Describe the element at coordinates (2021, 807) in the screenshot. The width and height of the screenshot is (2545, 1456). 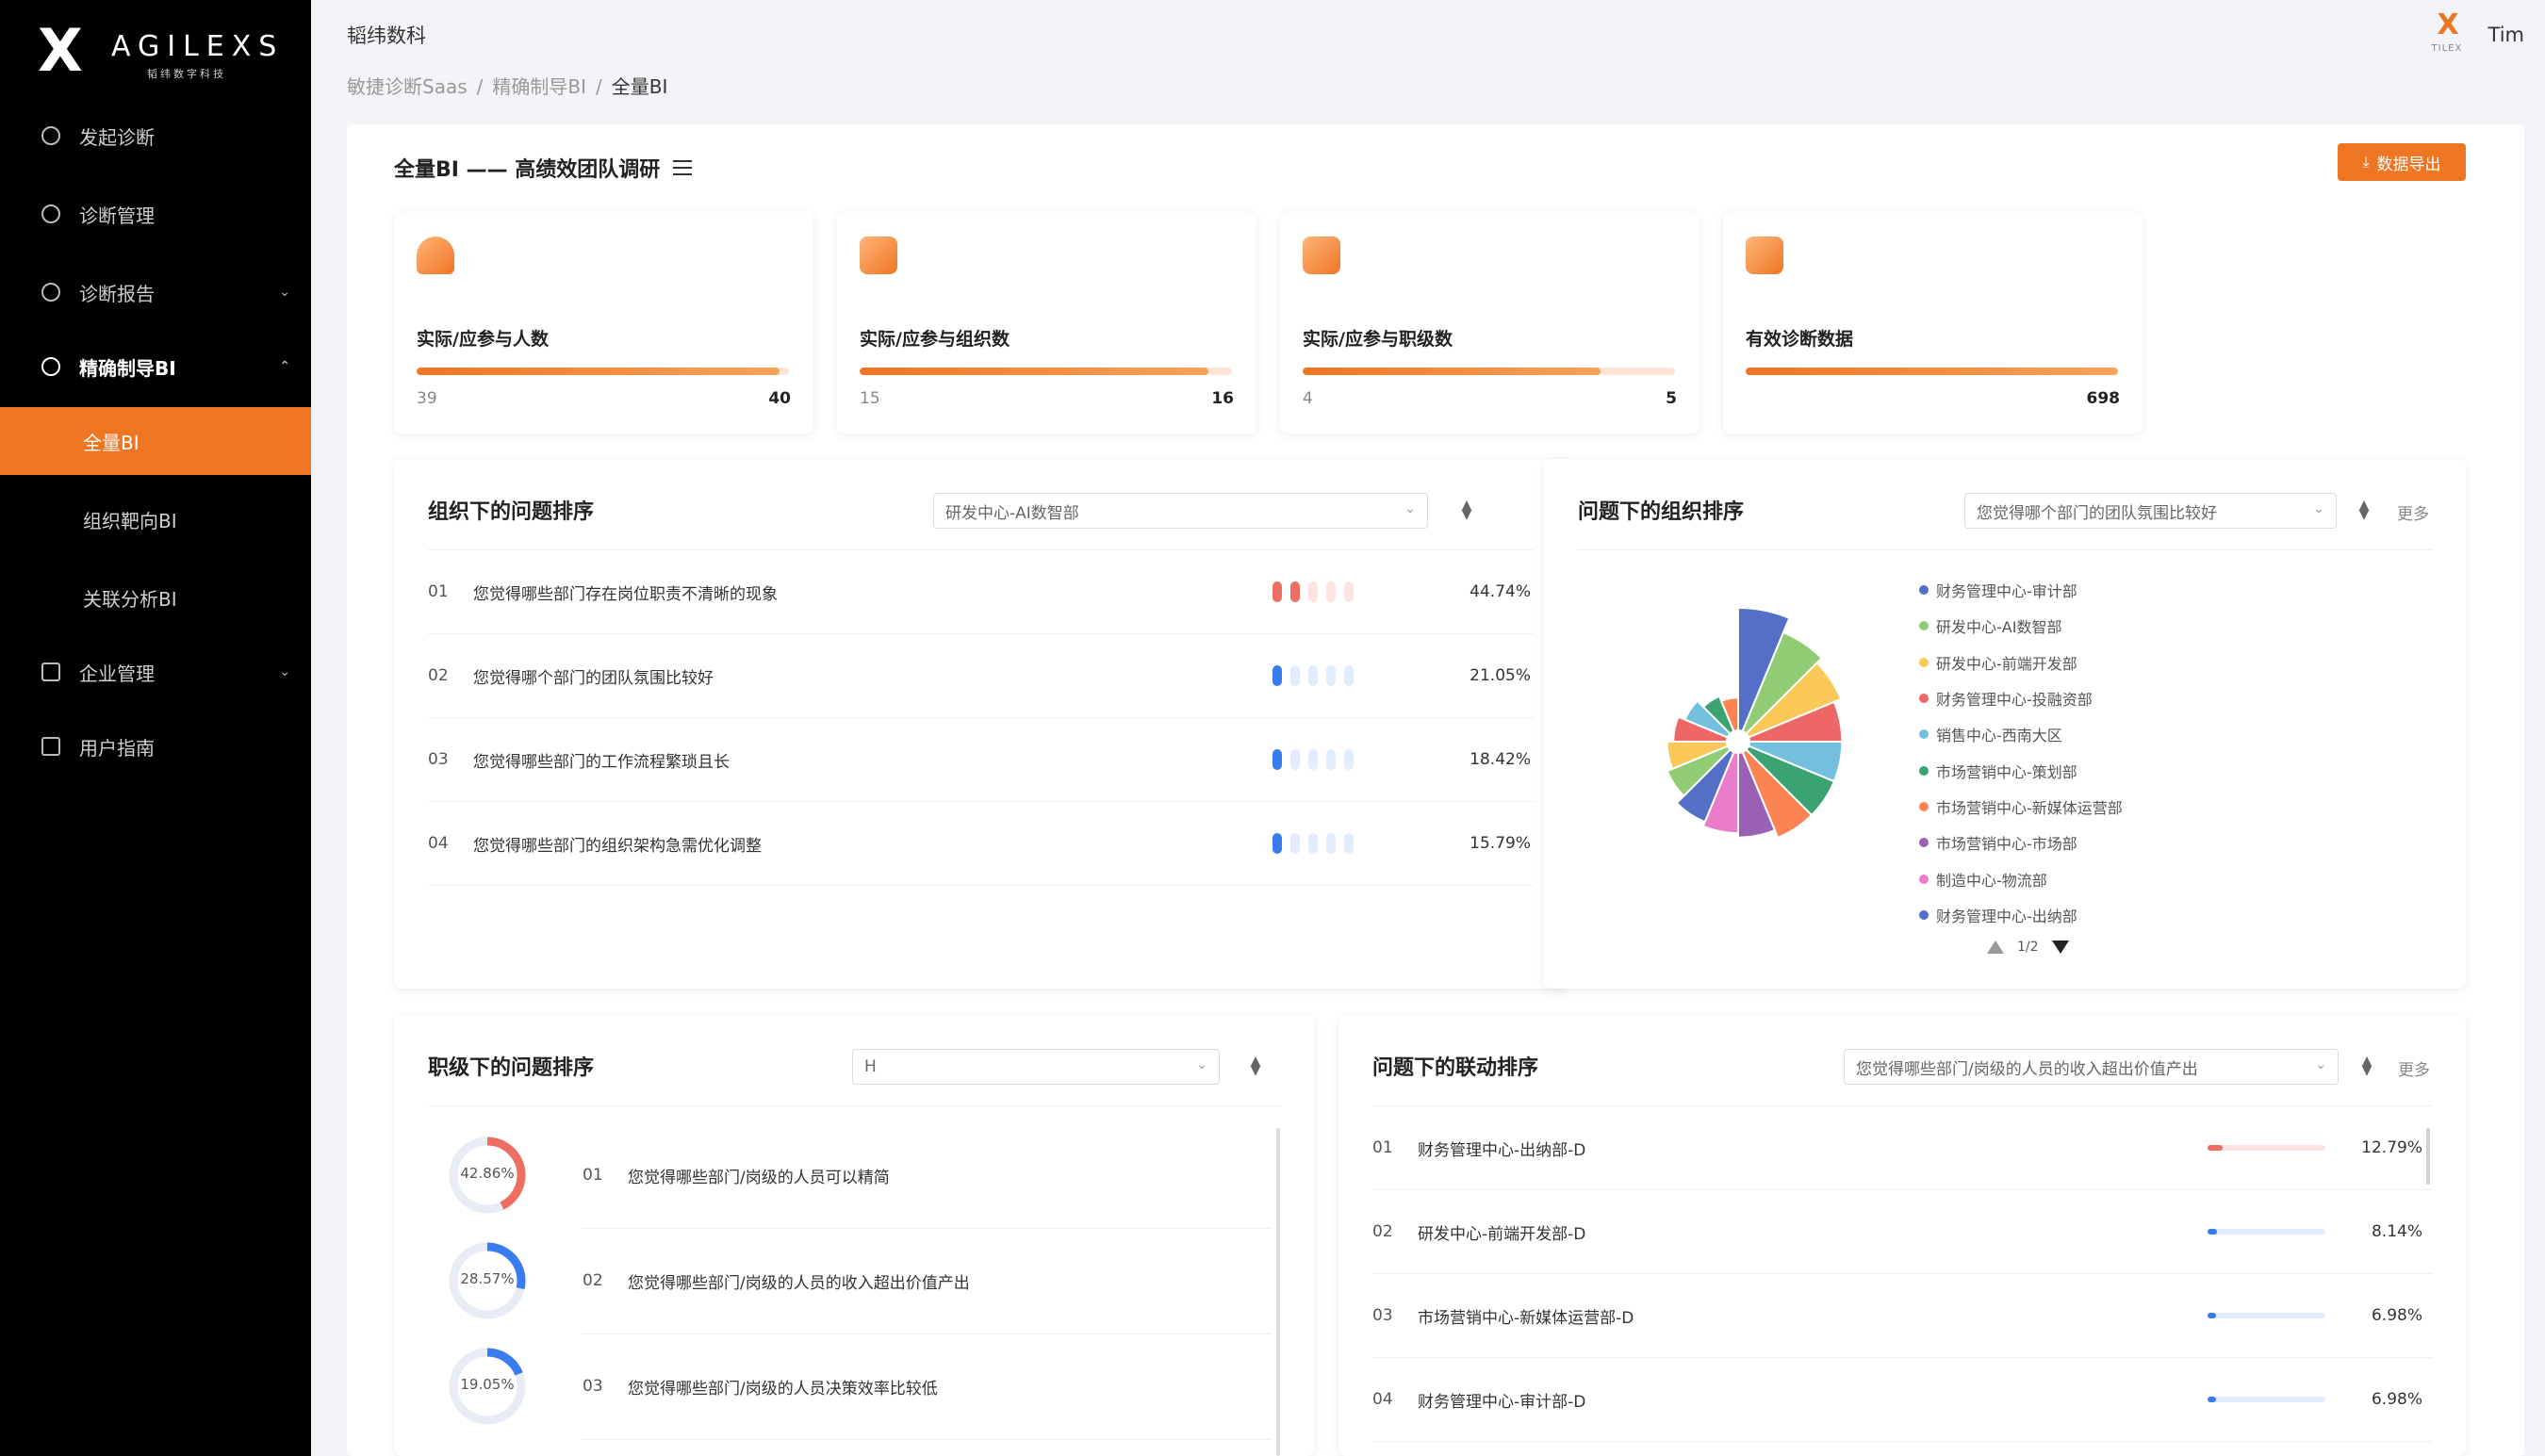
I see `legend-item: 市场营销中心-新媒体运营部` at that location.